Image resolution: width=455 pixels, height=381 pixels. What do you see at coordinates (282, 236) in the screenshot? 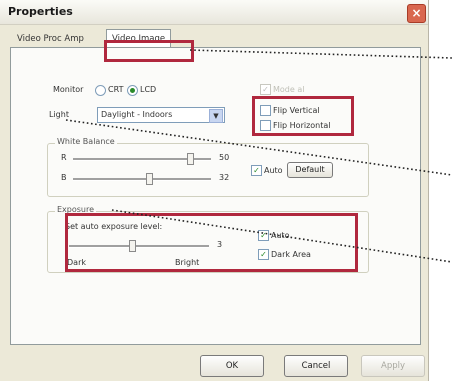
I see `callout-line-exposure` at bounding box center [282, 236].